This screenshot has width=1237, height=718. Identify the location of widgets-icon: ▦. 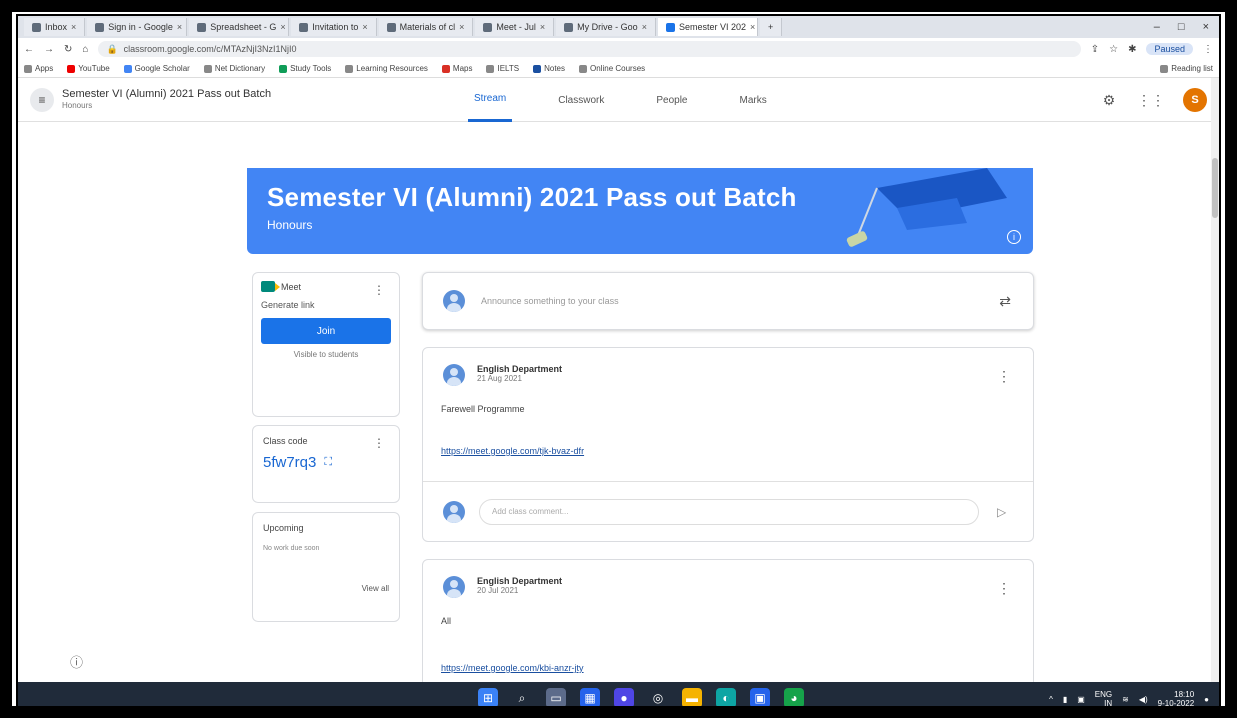
(590, 697).